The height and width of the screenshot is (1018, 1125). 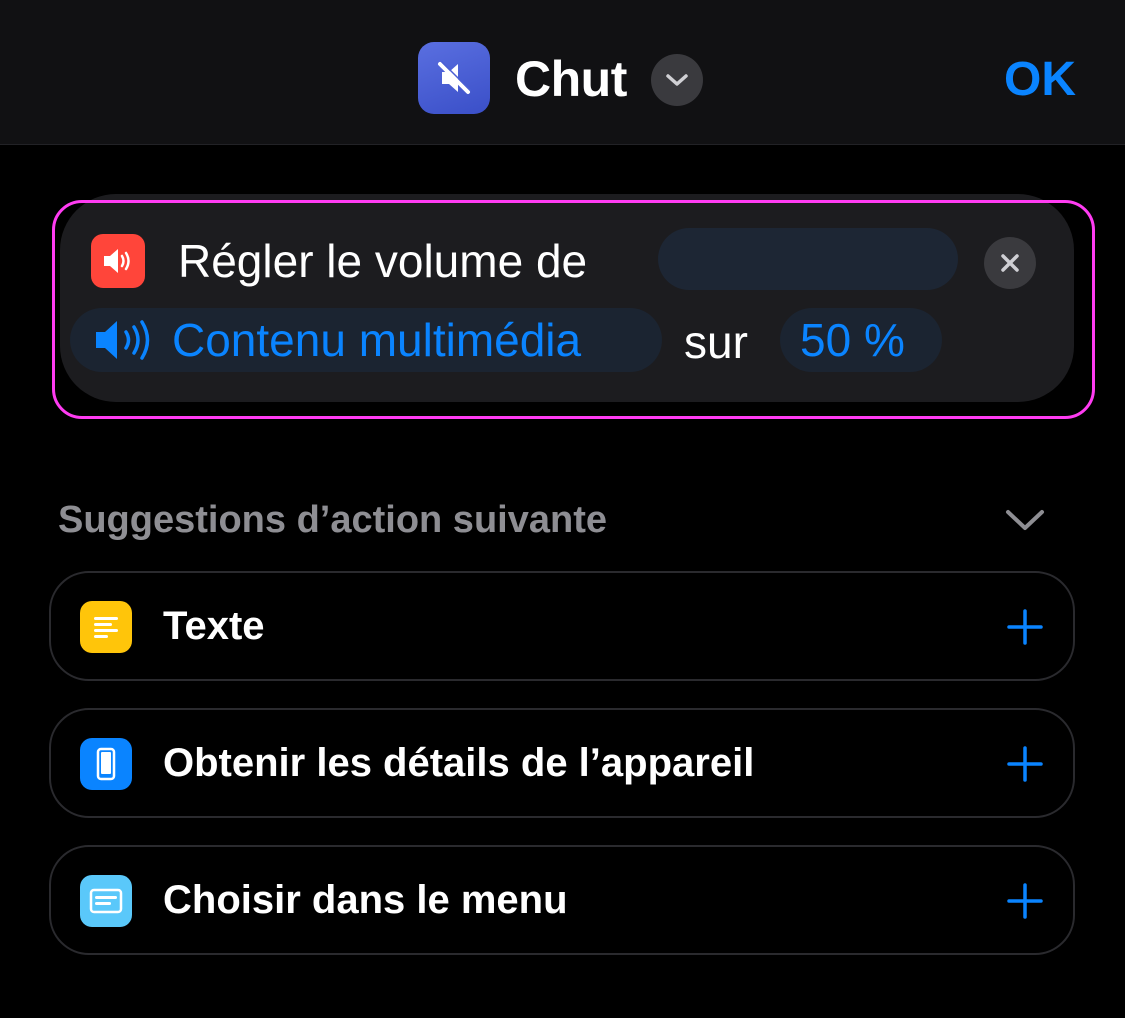 I want to click on action-title: Régler le volume de, so click(x=383, y=261).